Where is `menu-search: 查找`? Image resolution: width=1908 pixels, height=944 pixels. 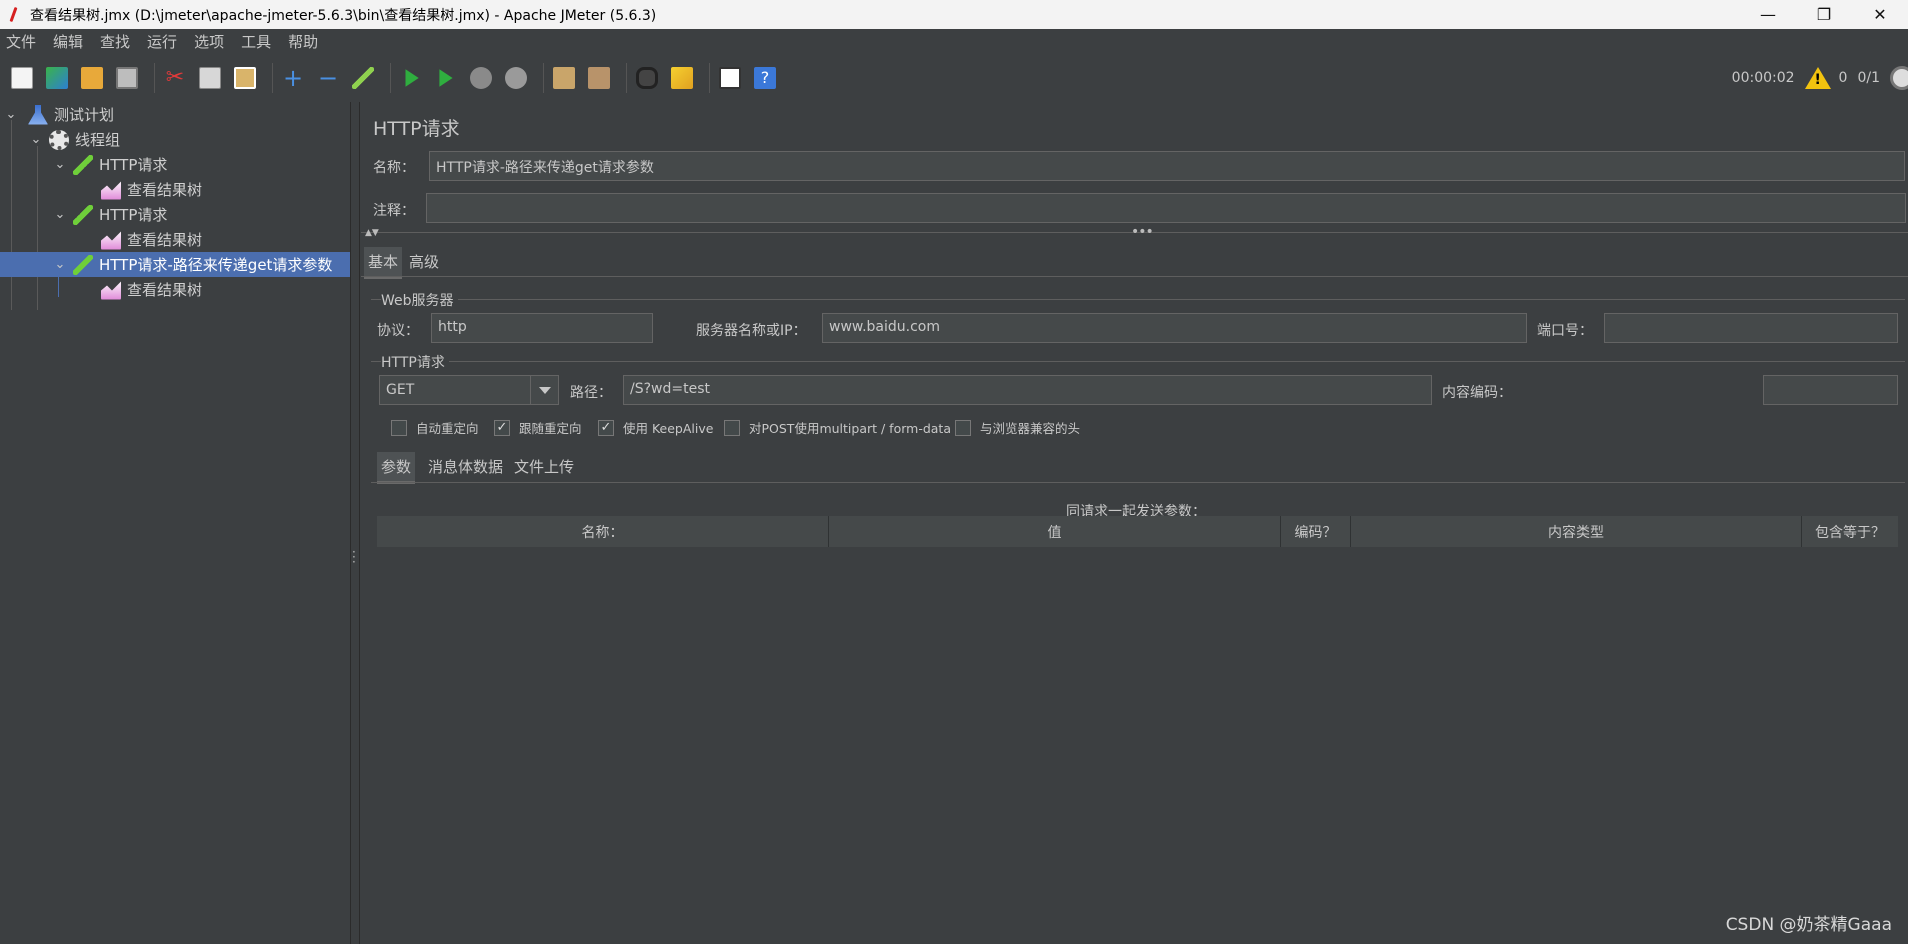 menu-search: 查找 is located at coordinates (115, 41).